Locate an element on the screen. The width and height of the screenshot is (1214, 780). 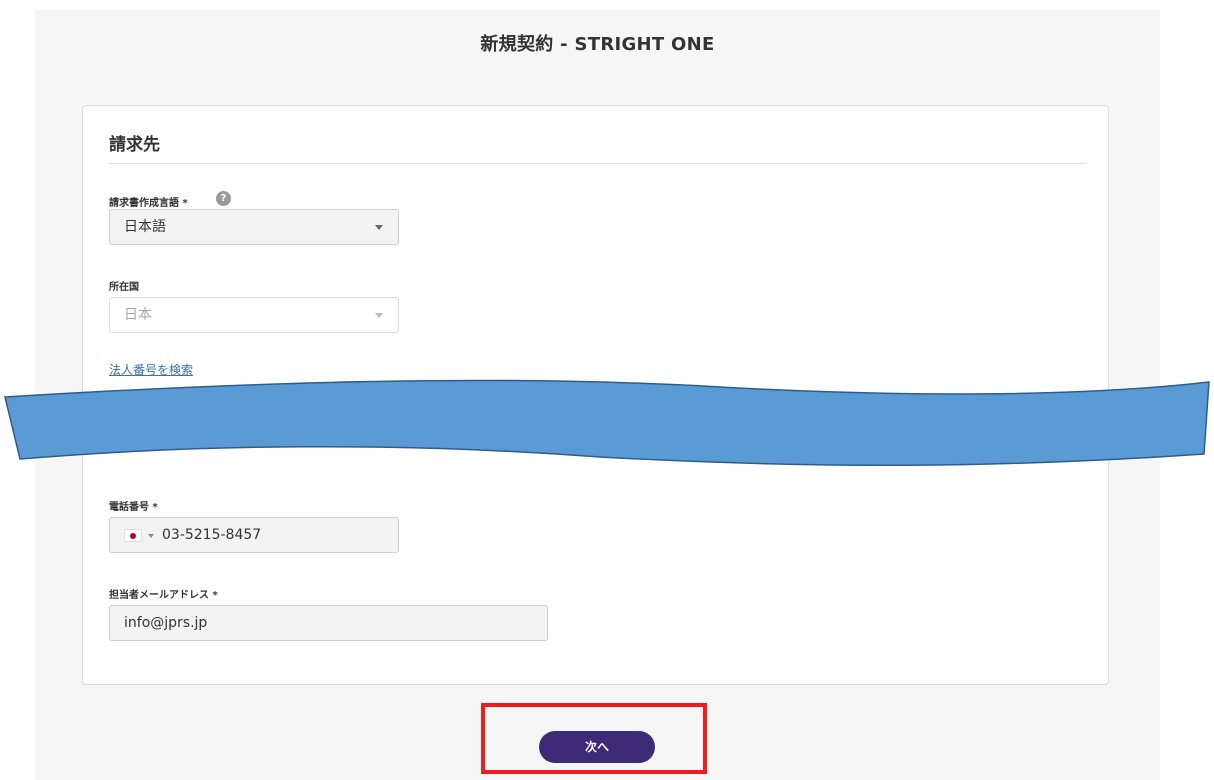
section-divider is located at coordinates (598, 163).